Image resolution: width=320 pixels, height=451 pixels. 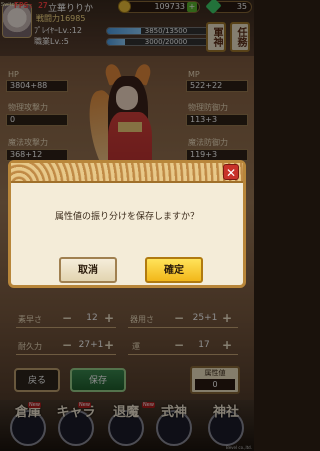 What do you see at coordinates (127, 173) in the screenshot?
I see `dialog-header-pattern` at bounding box center [127, 173].